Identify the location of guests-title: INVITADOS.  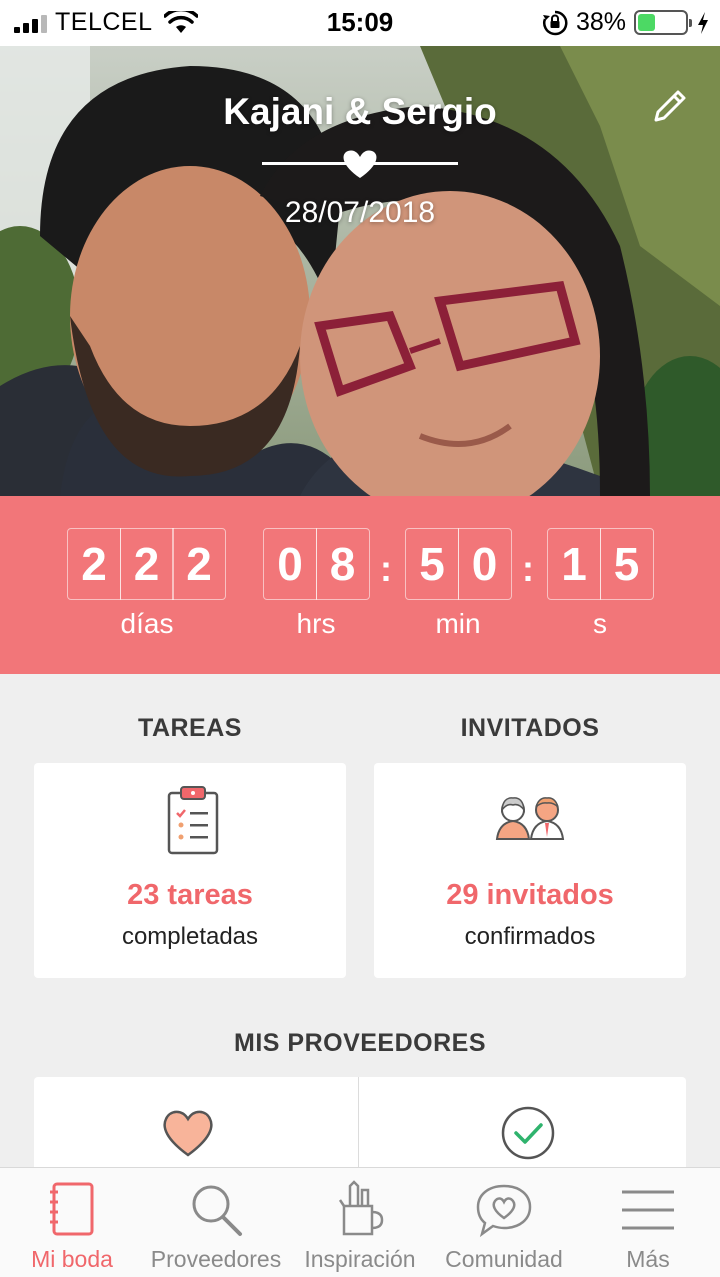
(530, 728).